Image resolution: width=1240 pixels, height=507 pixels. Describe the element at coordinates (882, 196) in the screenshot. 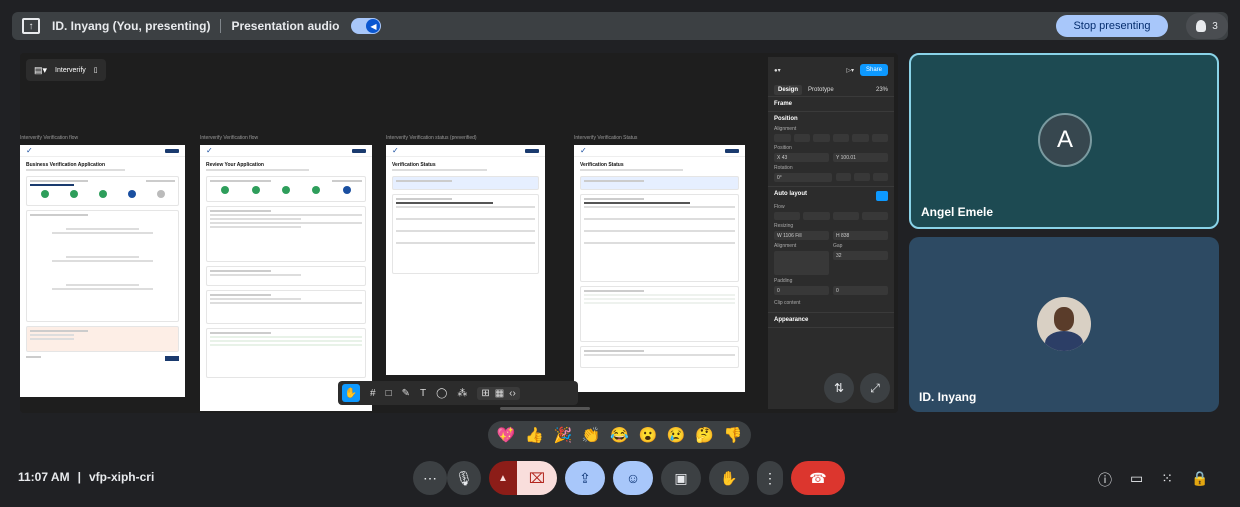

I see `auto-layout-toggle` at that location.